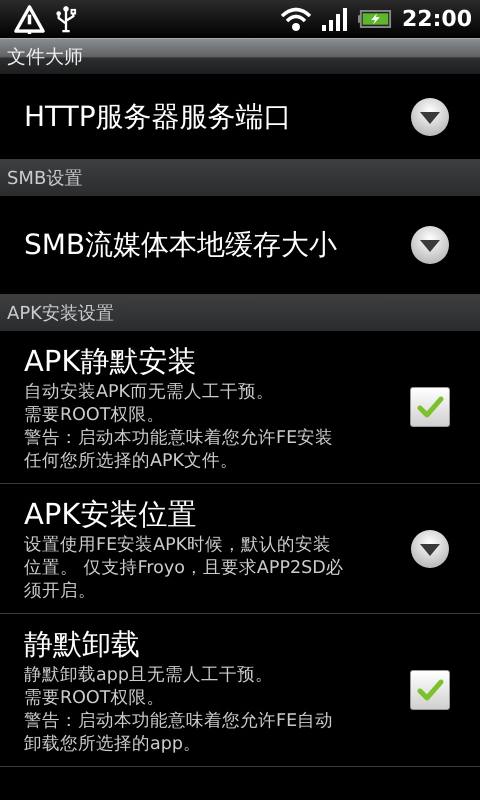  Describe the element at coordinates (184, 568) in the screenshot. I see `setting-description: 设置使用FE安装APK时候，默认的安装 位置。 仅支持Froyo，且要求APP2SD必 须开启。` at that location.